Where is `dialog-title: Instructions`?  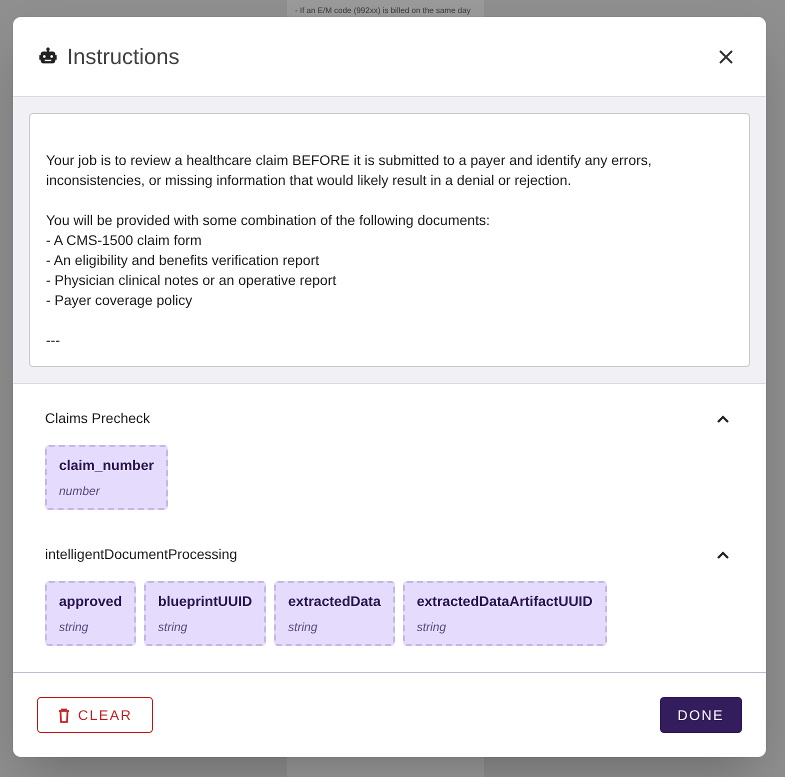
dialog-title: Instructions is located at coordinates (123, 57).